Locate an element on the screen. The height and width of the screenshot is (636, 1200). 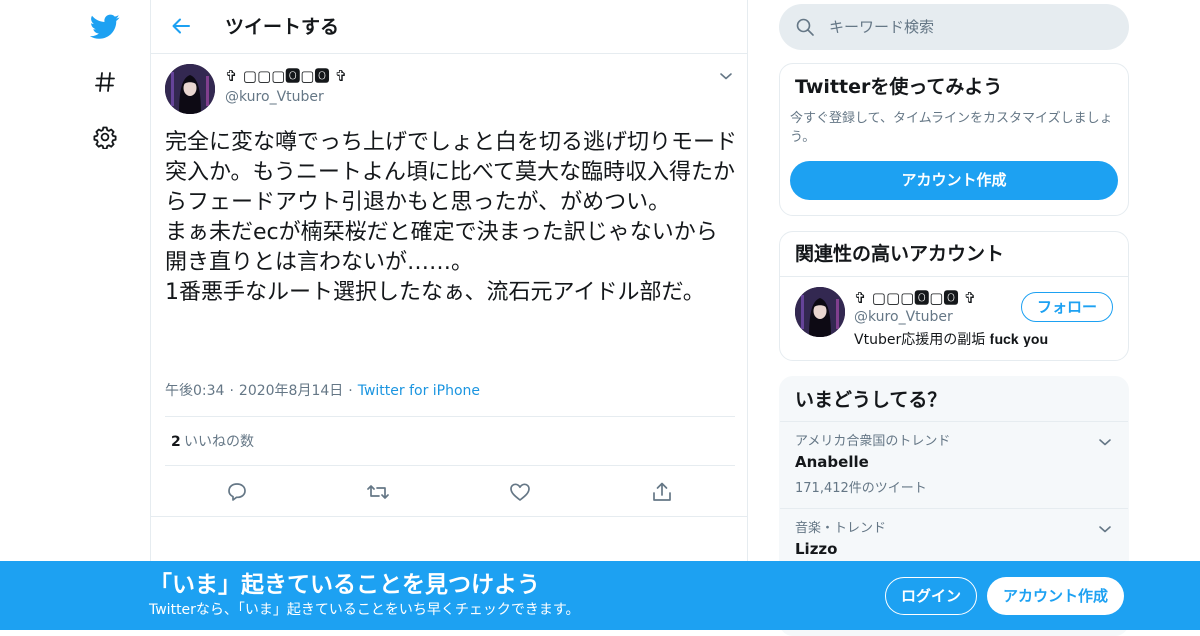
handle: @kuro_Vtuber is located at coordinates (274, 97).